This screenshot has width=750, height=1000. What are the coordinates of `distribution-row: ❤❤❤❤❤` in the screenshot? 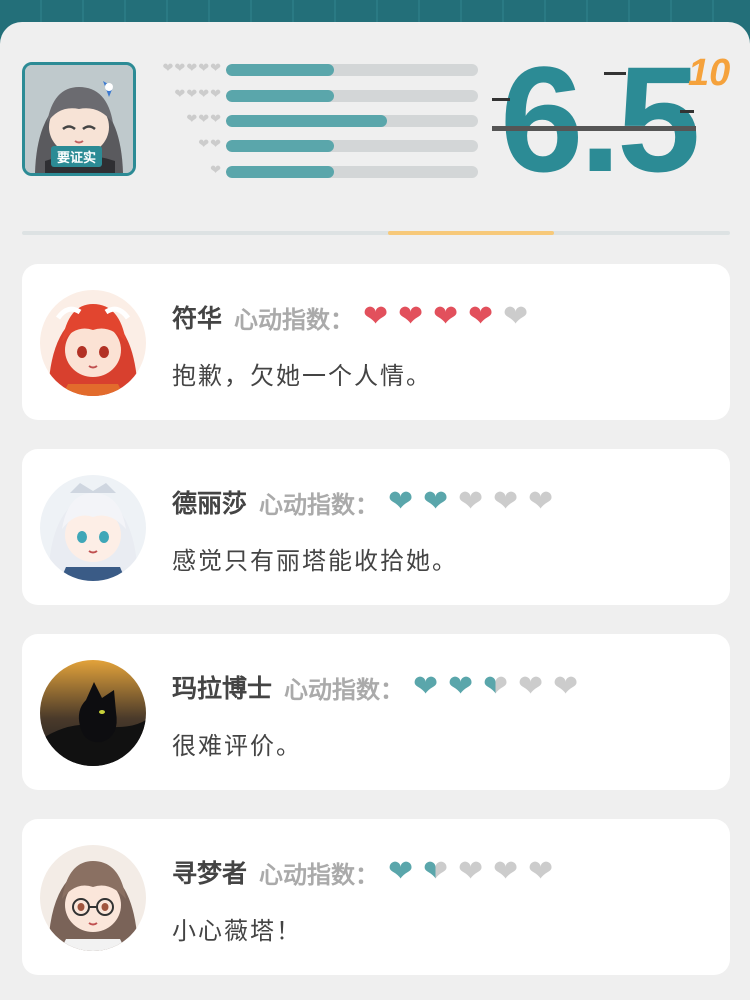 It's located at (310, 68).